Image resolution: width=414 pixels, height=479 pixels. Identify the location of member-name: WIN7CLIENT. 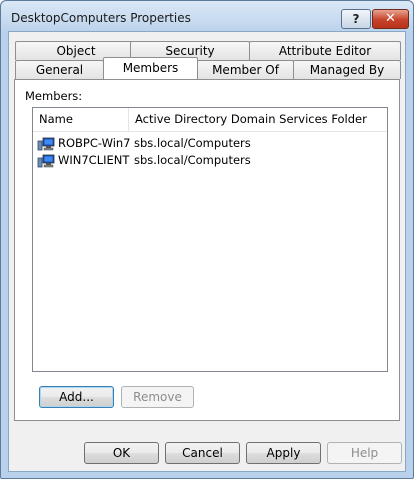
(94, 160).